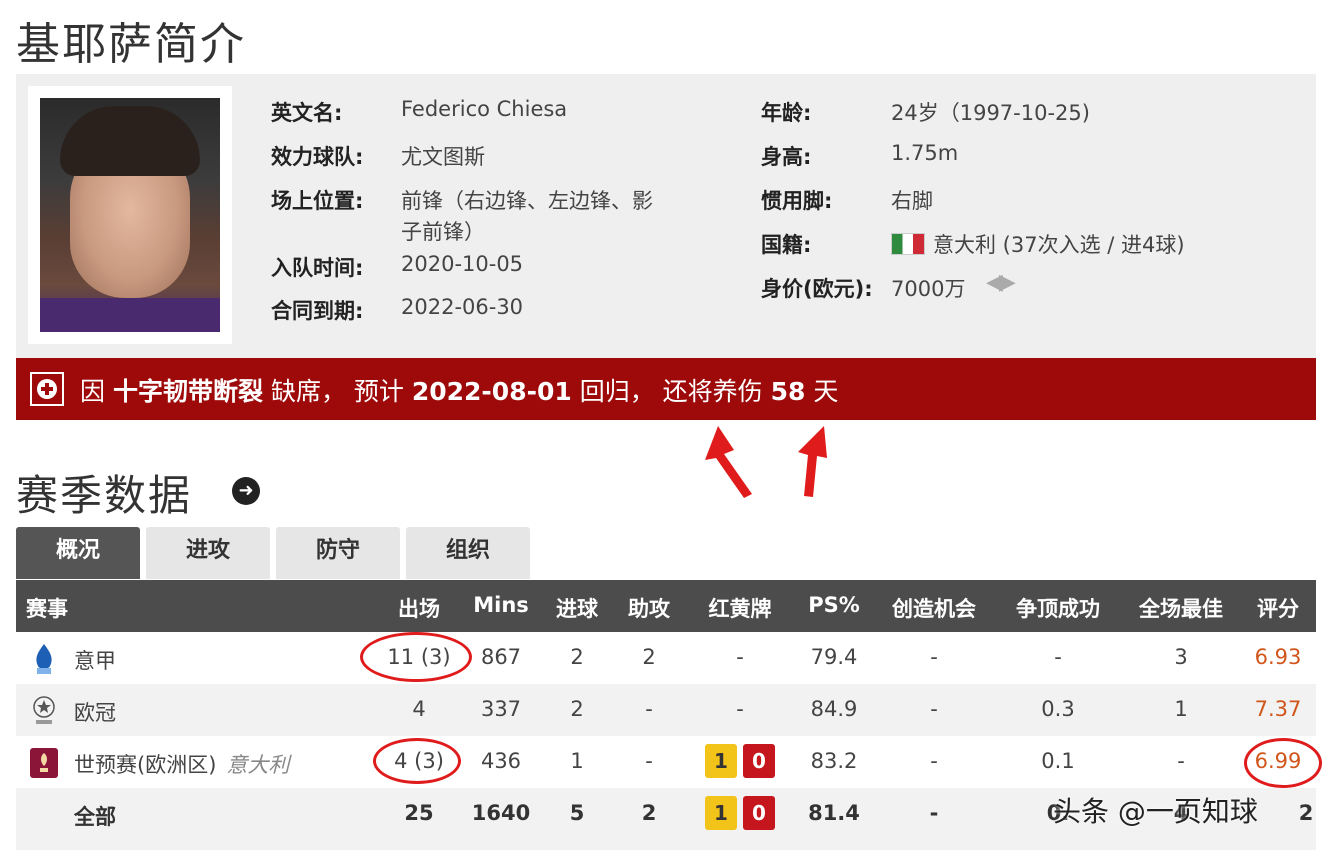 This screenshot has width=1324, height=850. What do you see at coordinates (145, 765) in the screenshot?
I see `row-competition-name: 世预赛(欧洲区)` at bounding box center [145, 765].